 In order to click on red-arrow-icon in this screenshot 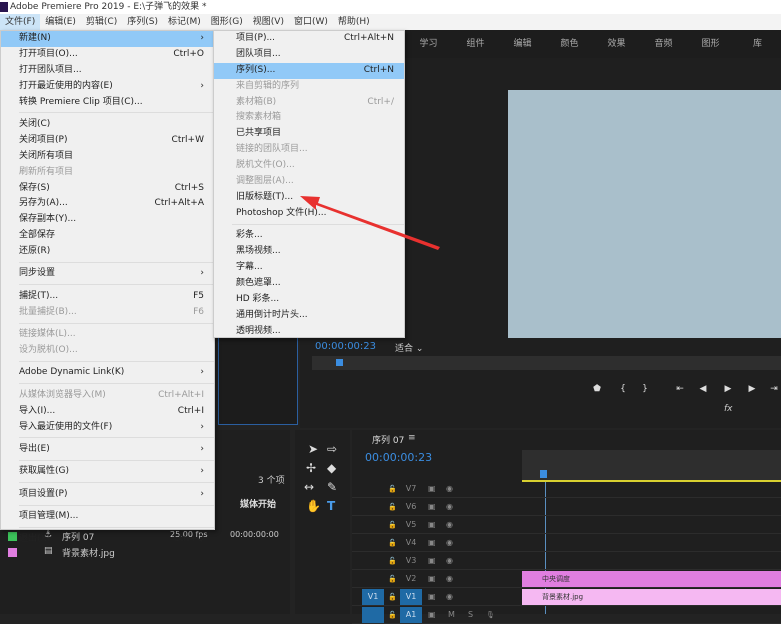, I will do `click(370, 223)`.